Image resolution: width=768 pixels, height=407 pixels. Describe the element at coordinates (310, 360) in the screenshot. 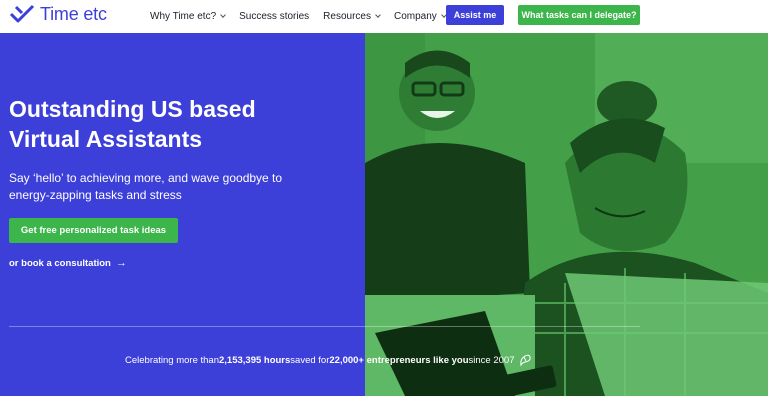

I see `stats-middle: saved for` at that location.